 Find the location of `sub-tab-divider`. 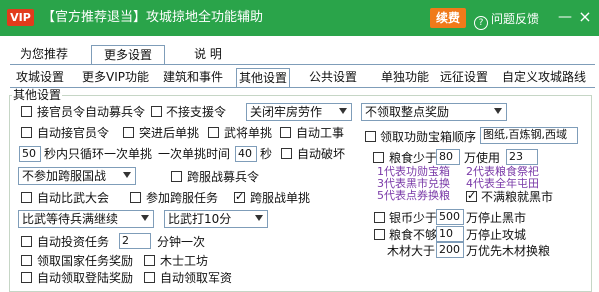

sub-tab-divider is located at coordinates (302, 87).